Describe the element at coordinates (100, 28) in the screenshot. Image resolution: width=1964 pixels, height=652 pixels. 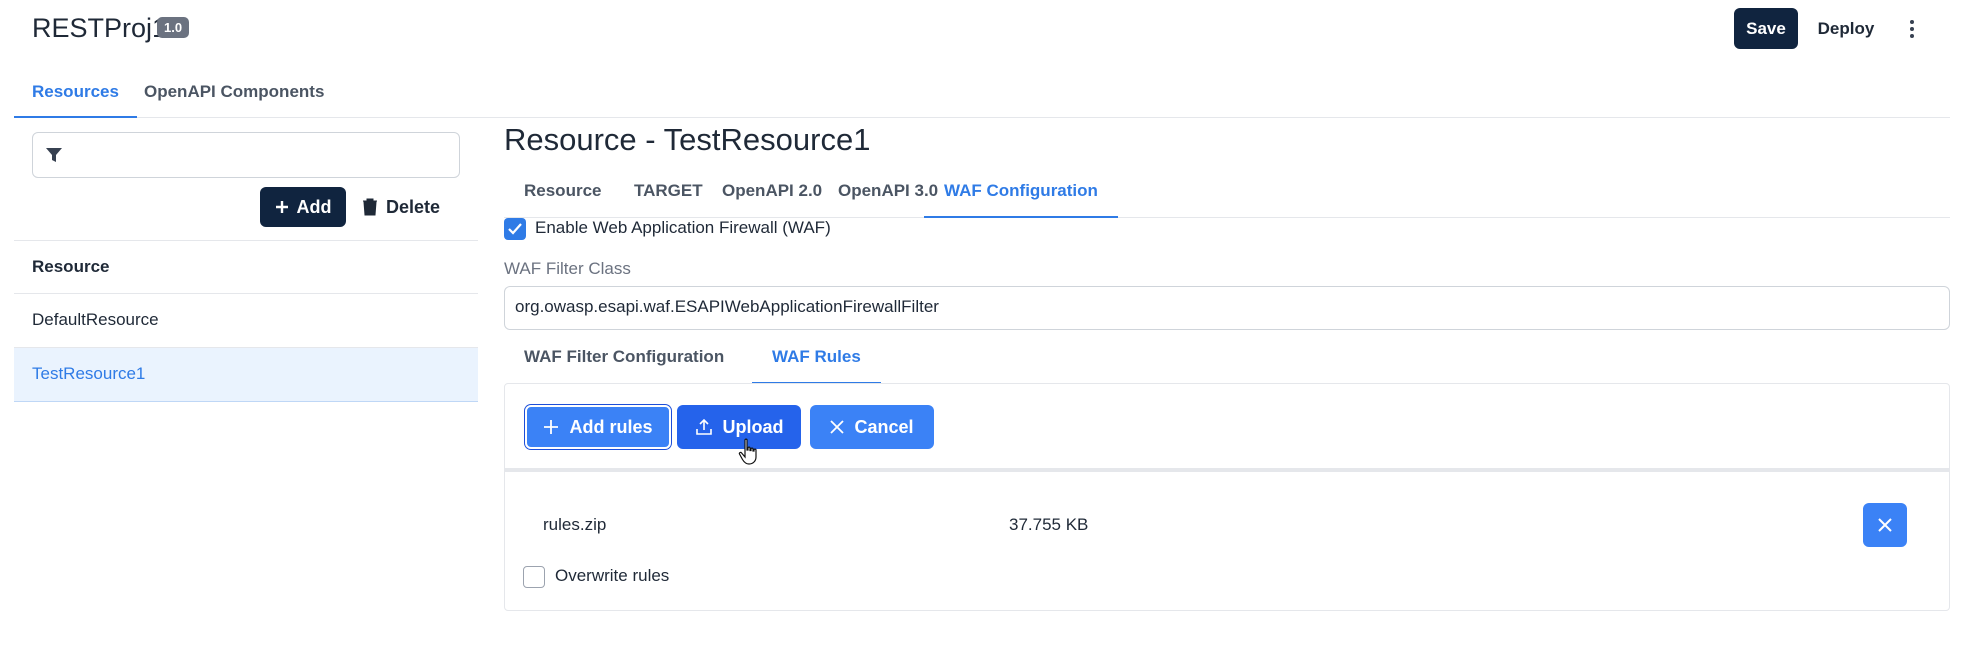
I see `app-title: RESTProj1` at that location.